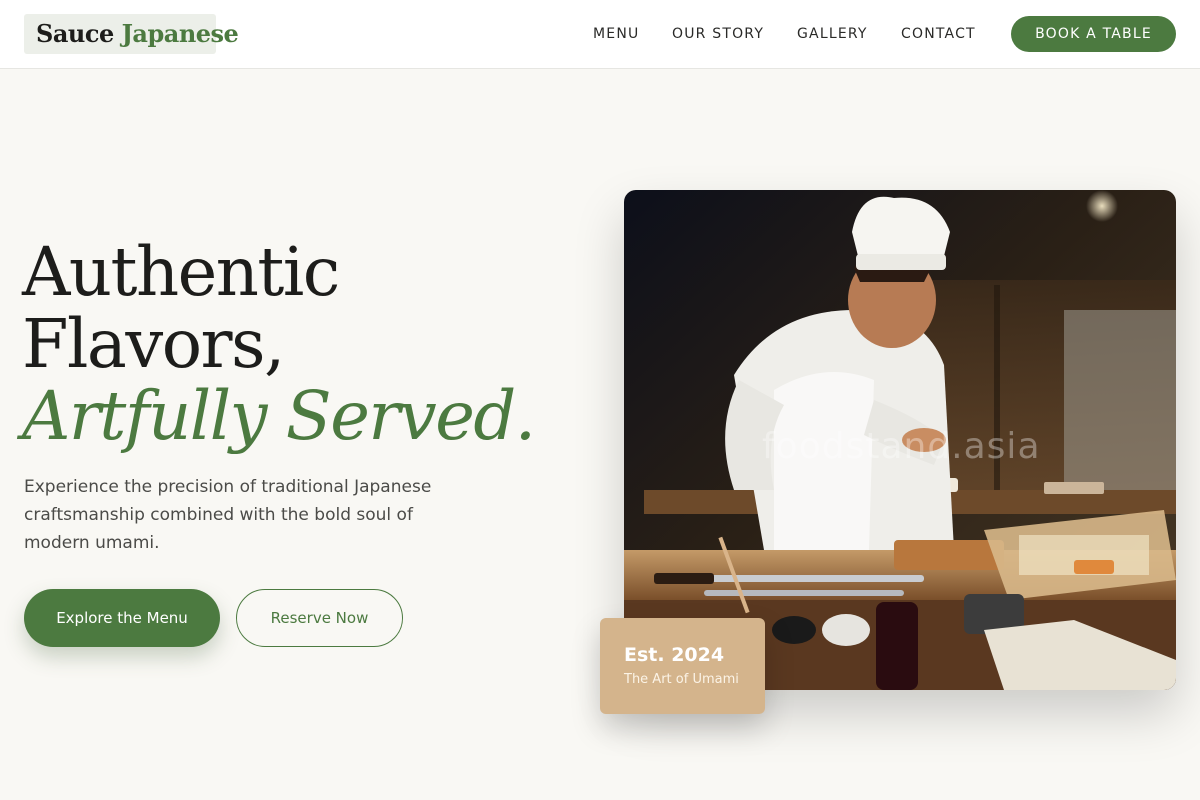  What do you see at coordinates (180, 33) in the screenshot?
I see `brand-name-second: Japanese` at bounding box center [180, 33].